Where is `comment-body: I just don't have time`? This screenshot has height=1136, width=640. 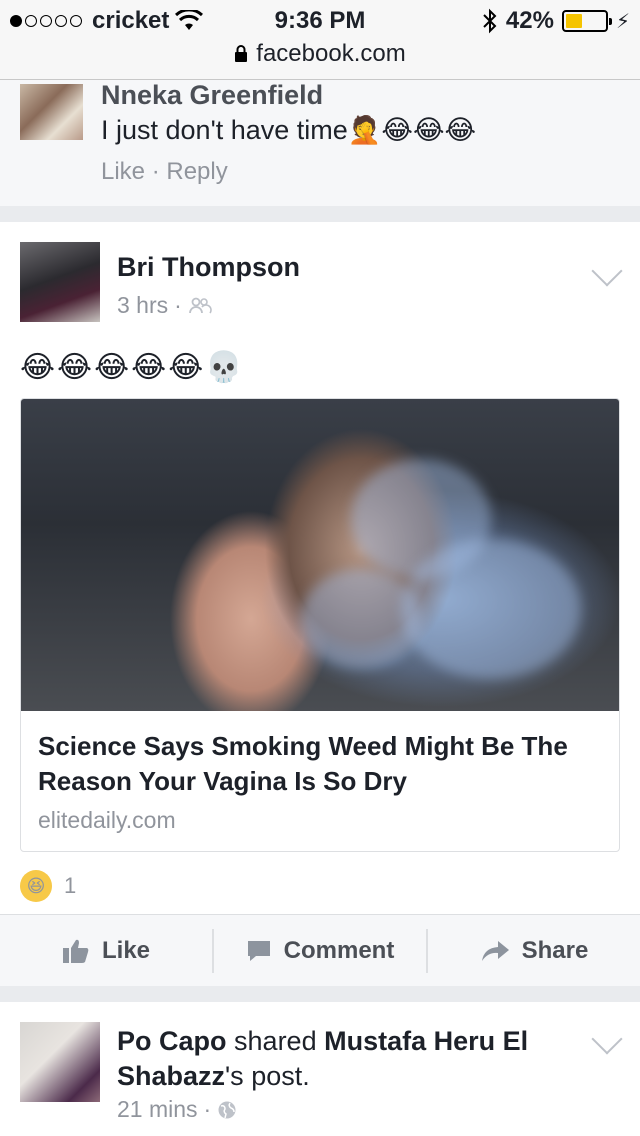
comment-body: I just don't have time is located at coordinates (224, 130).